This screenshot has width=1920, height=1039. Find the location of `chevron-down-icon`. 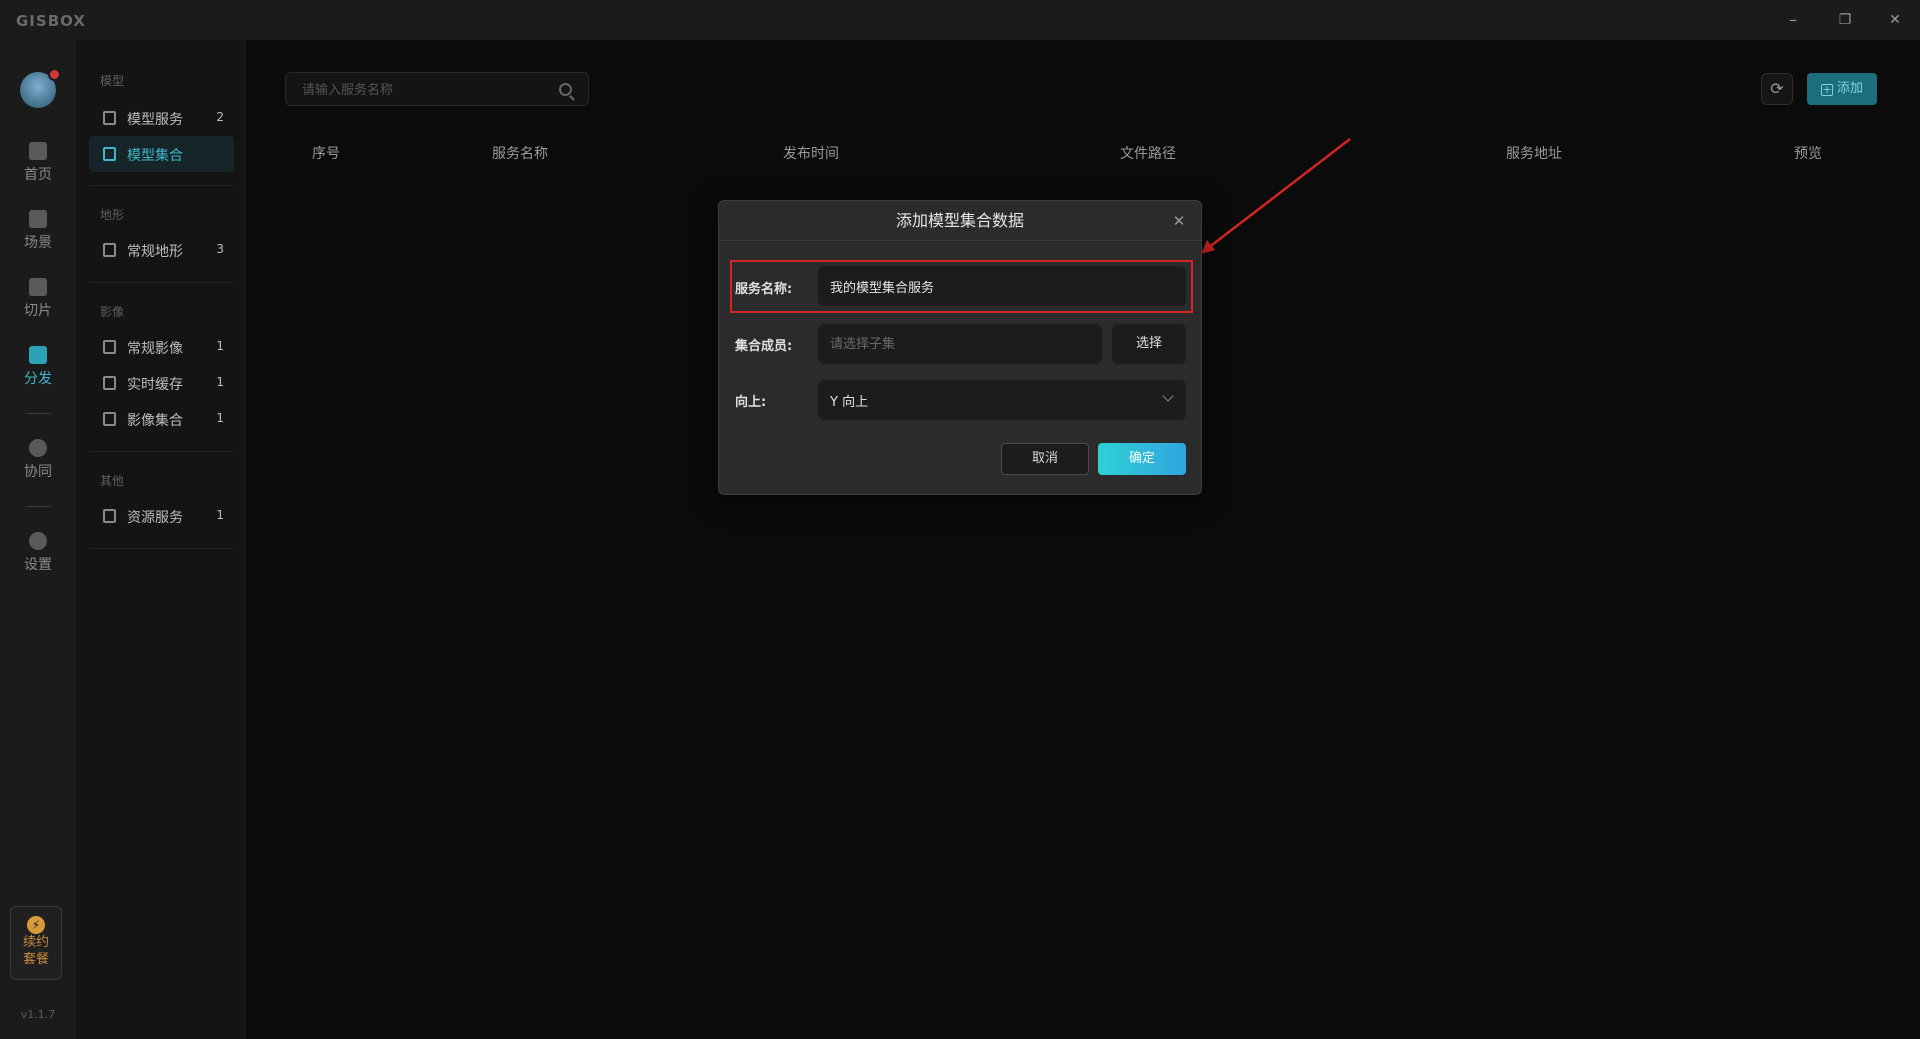

chevron-down-icon is located at coordinates (1168, 396).